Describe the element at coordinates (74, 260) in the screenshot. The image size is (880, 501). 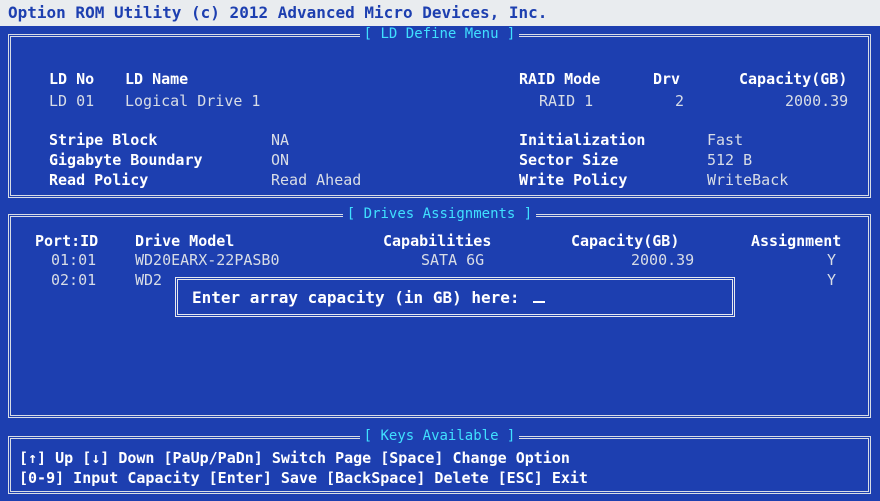
I see `row1-port-id: 01:01` at that location.